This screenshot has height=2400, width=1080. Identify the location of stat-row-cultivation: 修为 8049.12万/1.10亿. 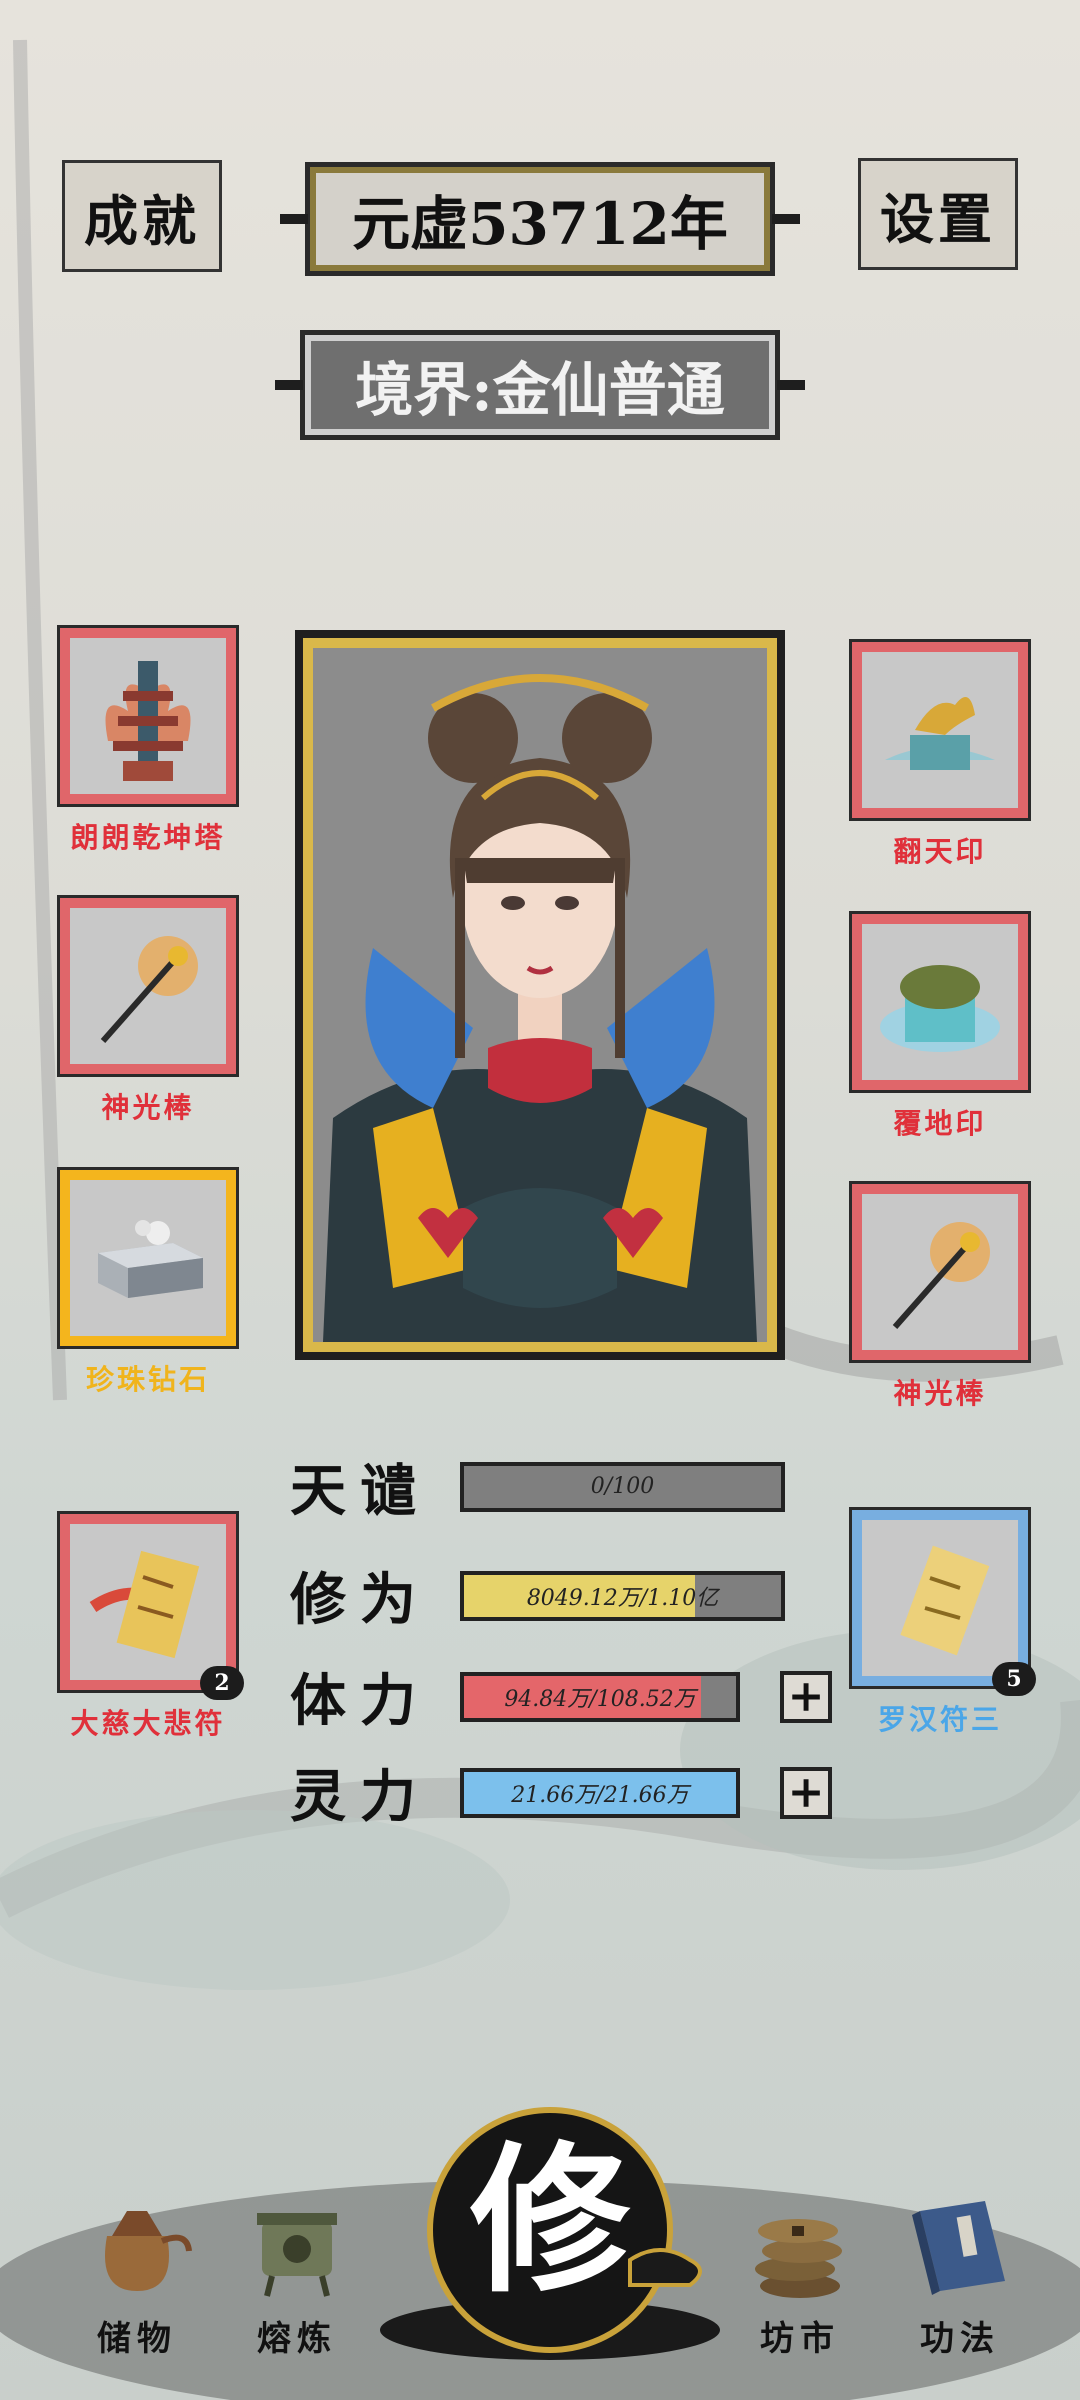
(537, 1595).